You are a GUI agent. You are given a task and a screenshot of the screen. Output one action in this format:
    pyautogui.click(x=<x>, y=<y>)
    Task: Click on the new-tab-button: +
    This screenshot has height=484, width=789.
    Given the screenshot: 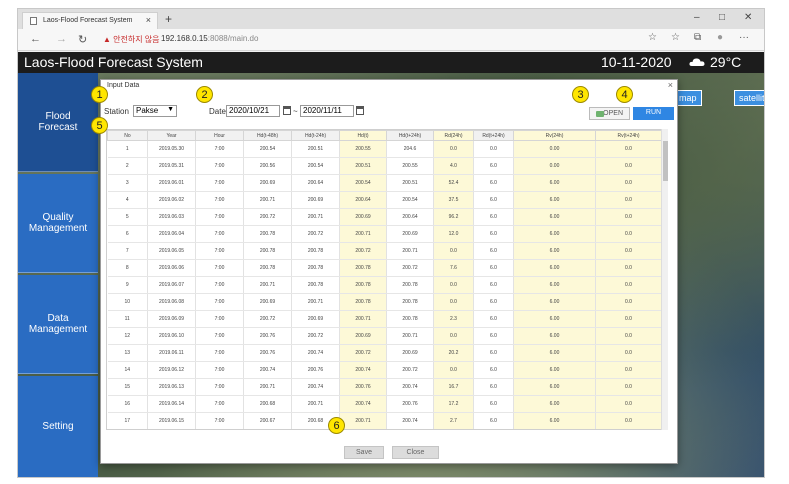 What is the action you would take?
    pyautogui.click(x=168, y=19)
    